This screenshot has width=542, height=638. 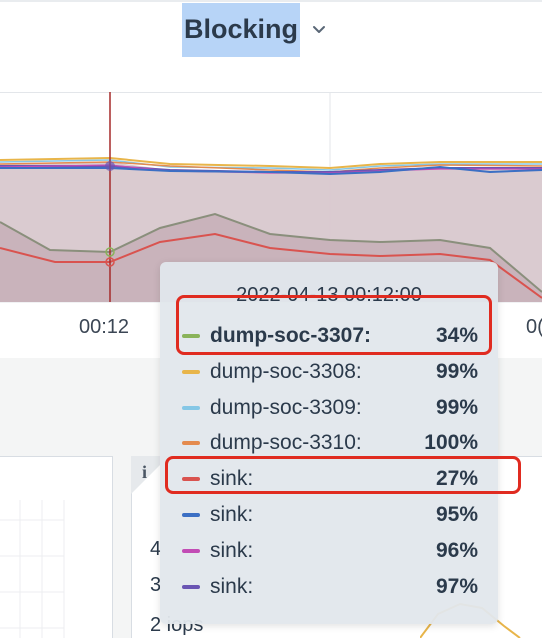 I want to click on dashboard-title-picker: Blocking, so click(x=255, y=30).